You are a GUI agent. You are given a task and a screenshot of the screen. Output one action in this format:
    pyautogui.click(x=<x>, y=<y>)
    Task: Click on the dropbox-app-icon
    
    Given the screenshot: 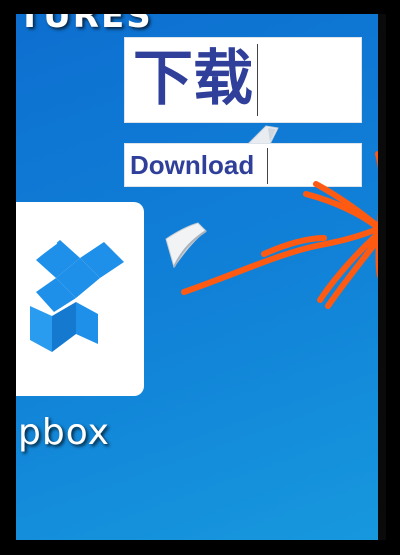 What is the action you would take?
    pyautogui.click(x=80, y=299)
    